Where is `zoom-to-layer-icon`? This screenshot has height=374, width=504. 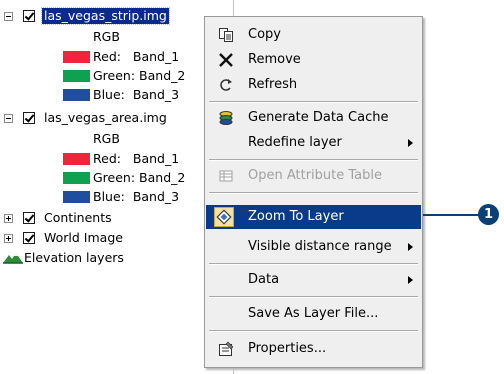 zoom-to-layer-icon is located at coordinates (224, 217).